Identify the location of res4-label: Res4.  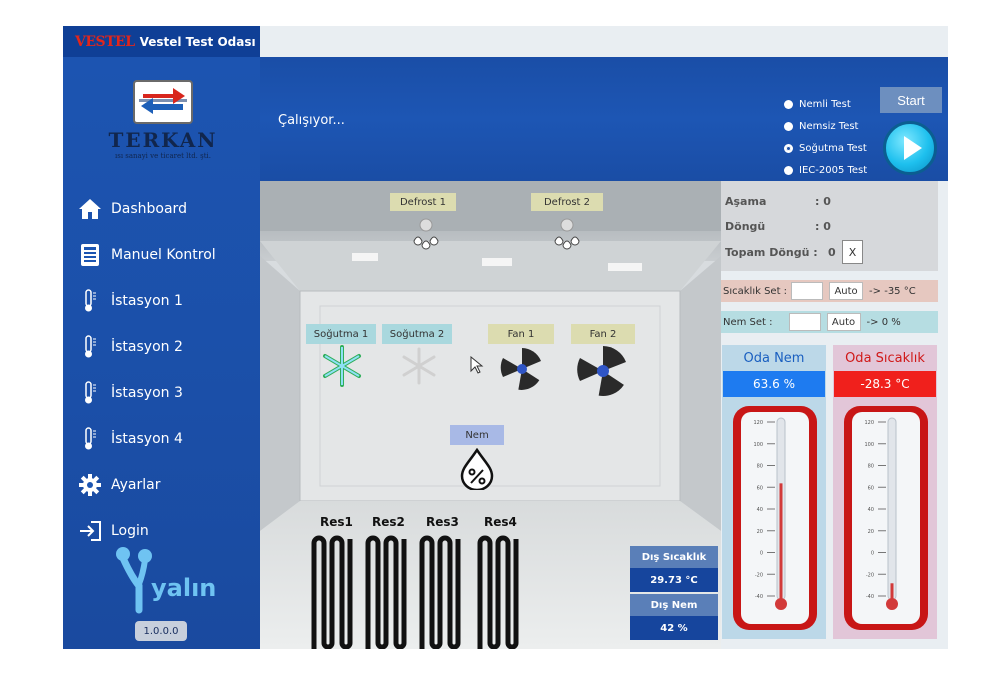
(500, 522).